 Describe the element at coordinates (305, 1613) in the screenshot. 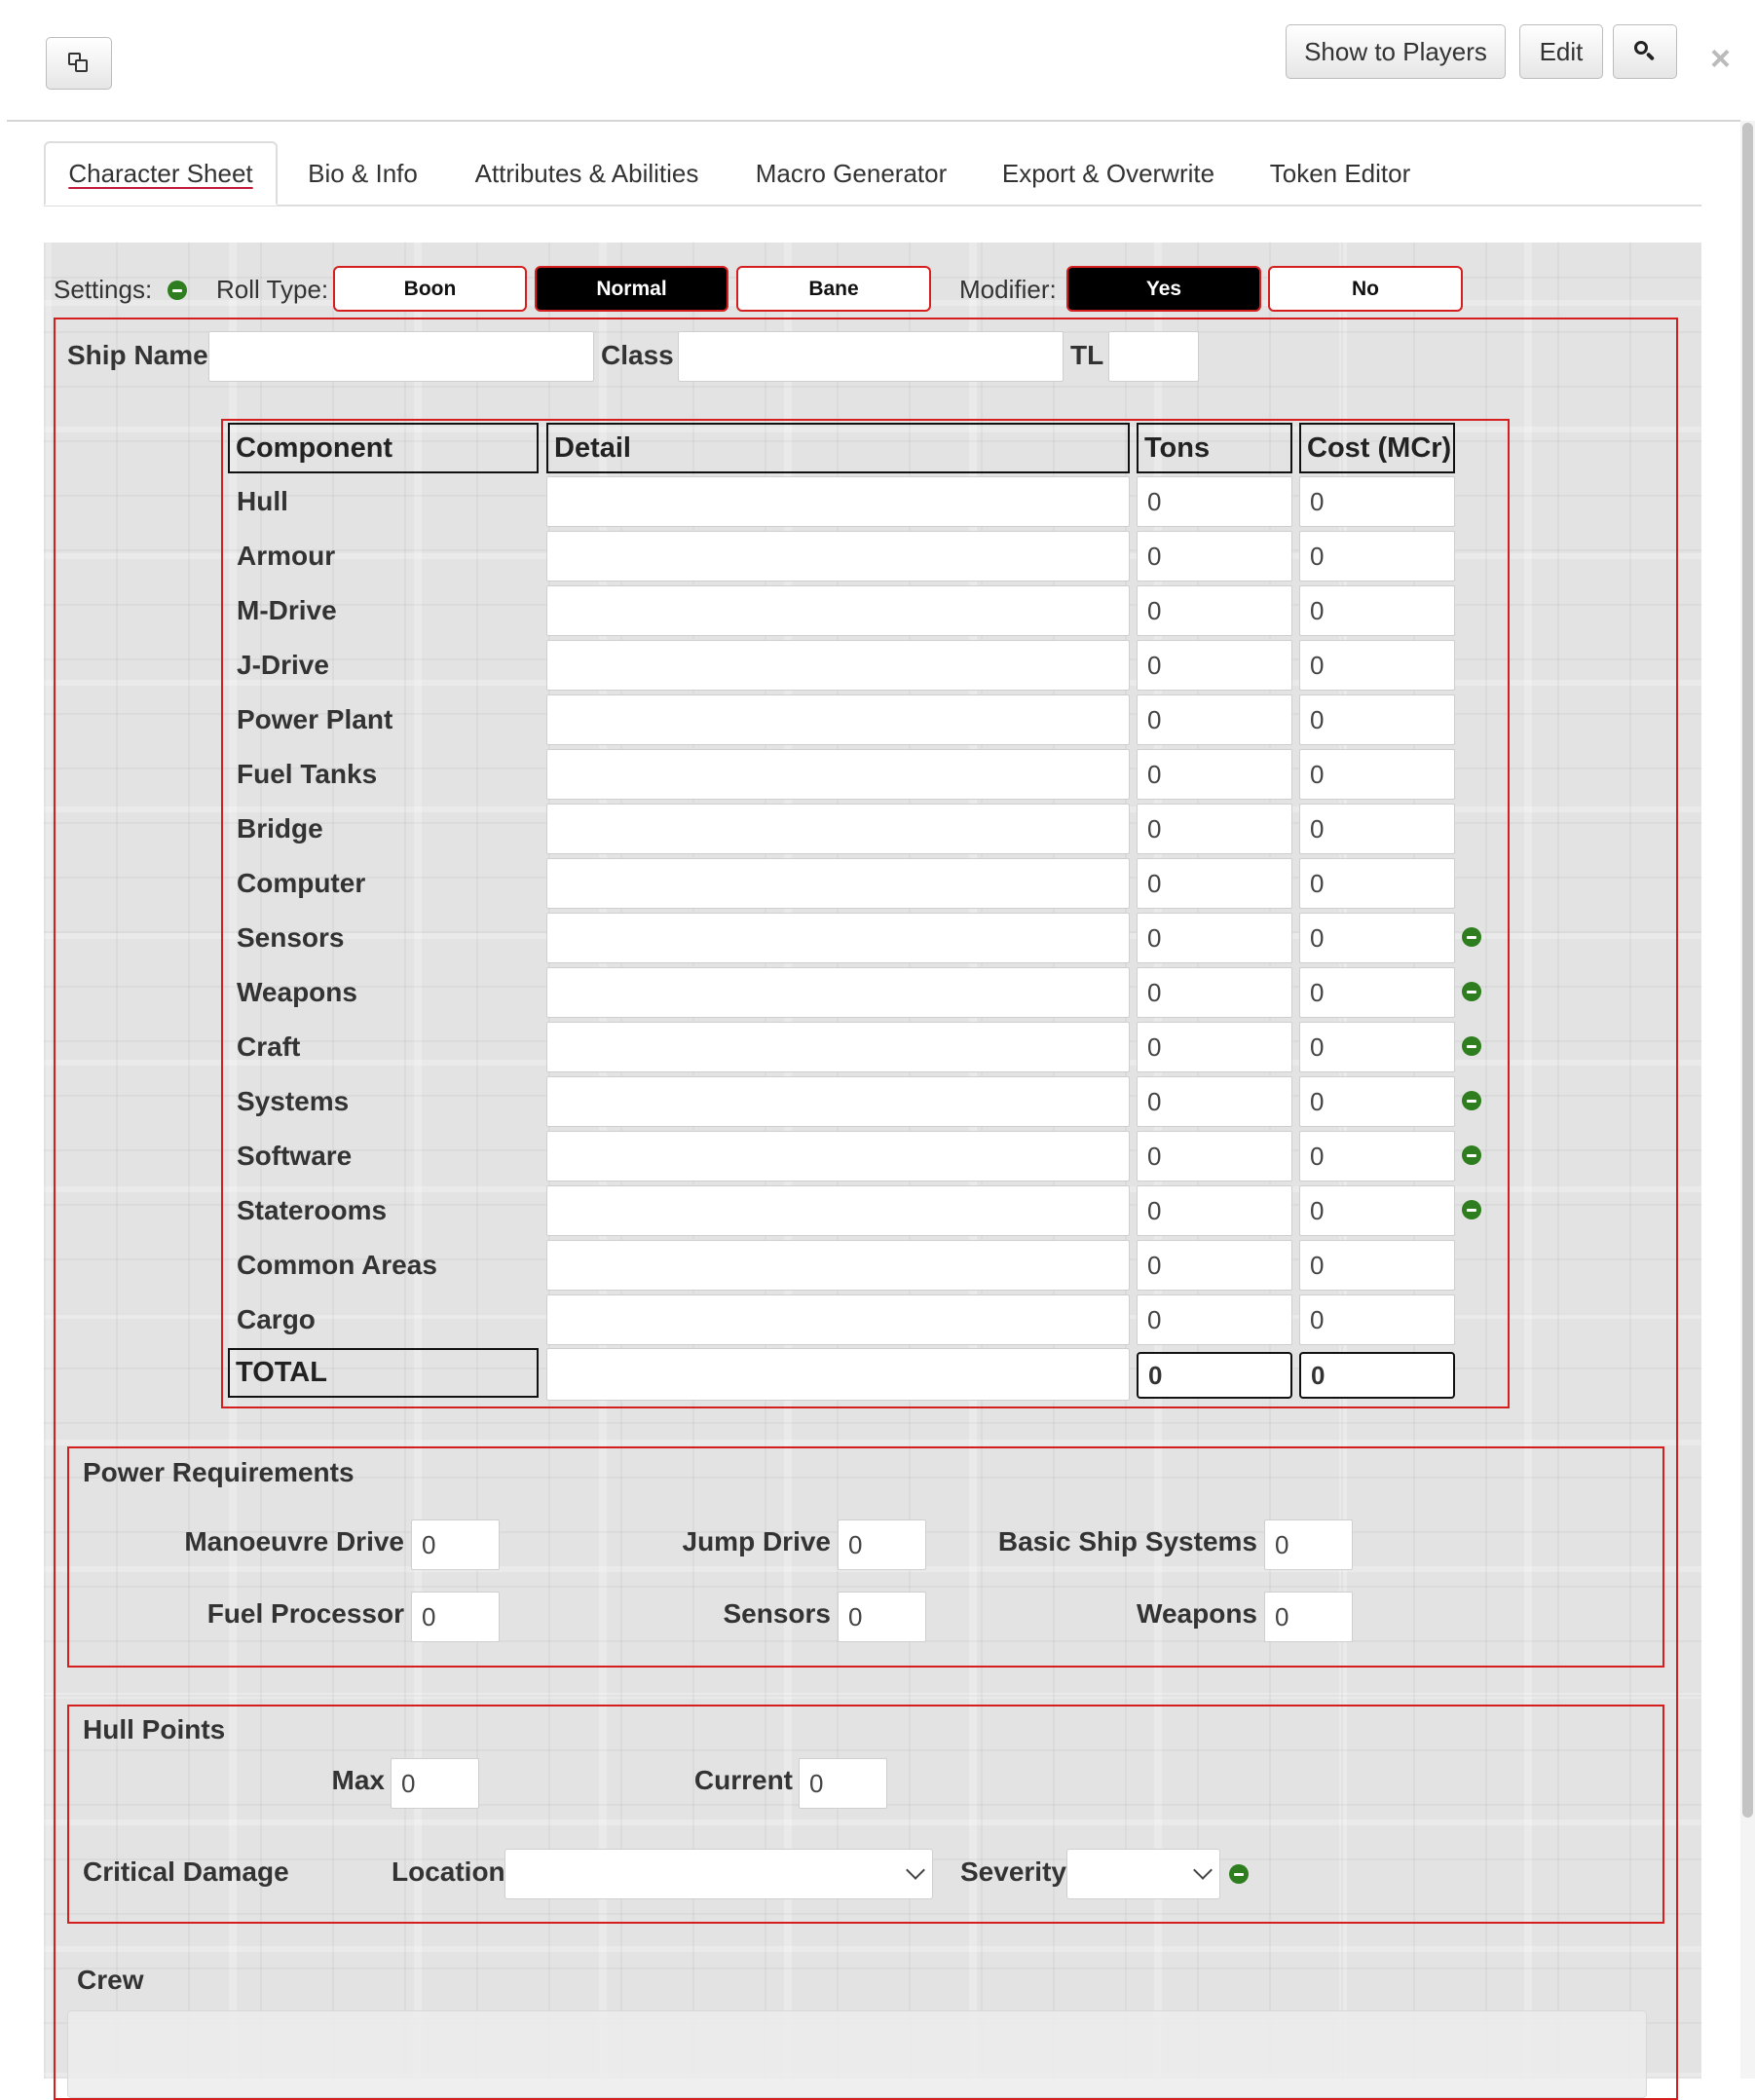

I see `fuel-processor-label: Fuel Processor` at that location.